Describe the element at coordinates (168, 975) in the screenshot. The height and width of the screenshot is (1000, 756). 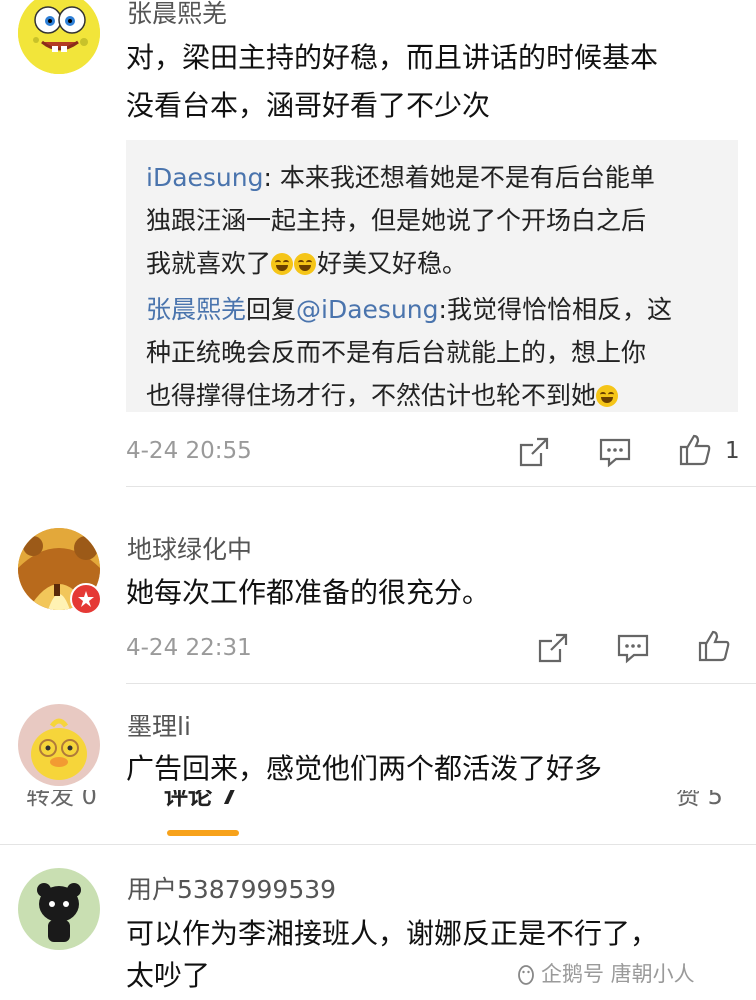
I see `comment-text: 太吵了` at that location.